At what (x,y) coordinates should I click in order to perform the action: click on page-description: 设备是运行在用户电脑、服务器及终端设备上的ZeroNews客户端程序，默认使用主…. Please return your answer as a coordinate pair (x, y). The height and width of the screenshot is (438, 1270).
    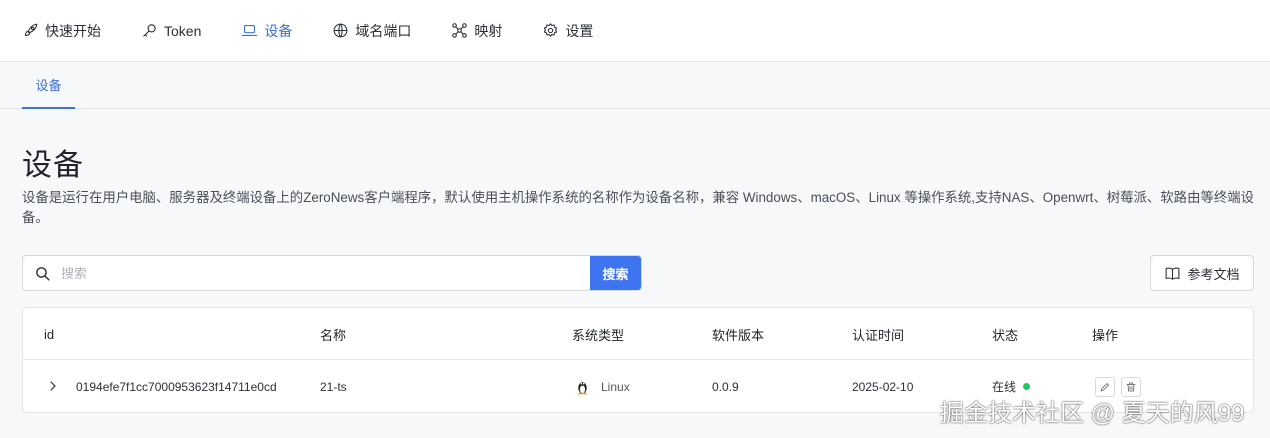
    Looking at the image, I should click on (638, 207).